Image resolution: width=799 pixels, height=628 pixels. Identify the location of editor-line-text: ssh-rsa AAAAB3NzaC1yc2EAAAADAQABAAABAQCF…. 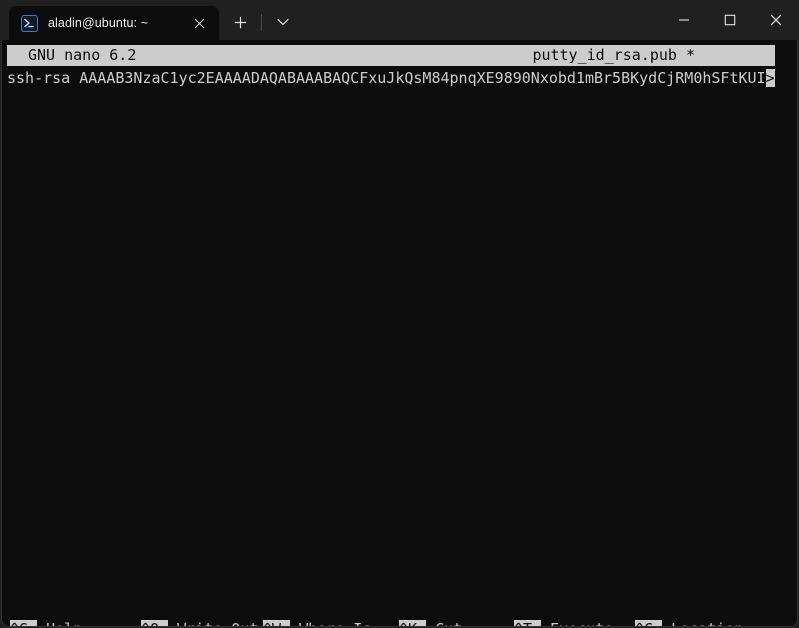
(386, 78).